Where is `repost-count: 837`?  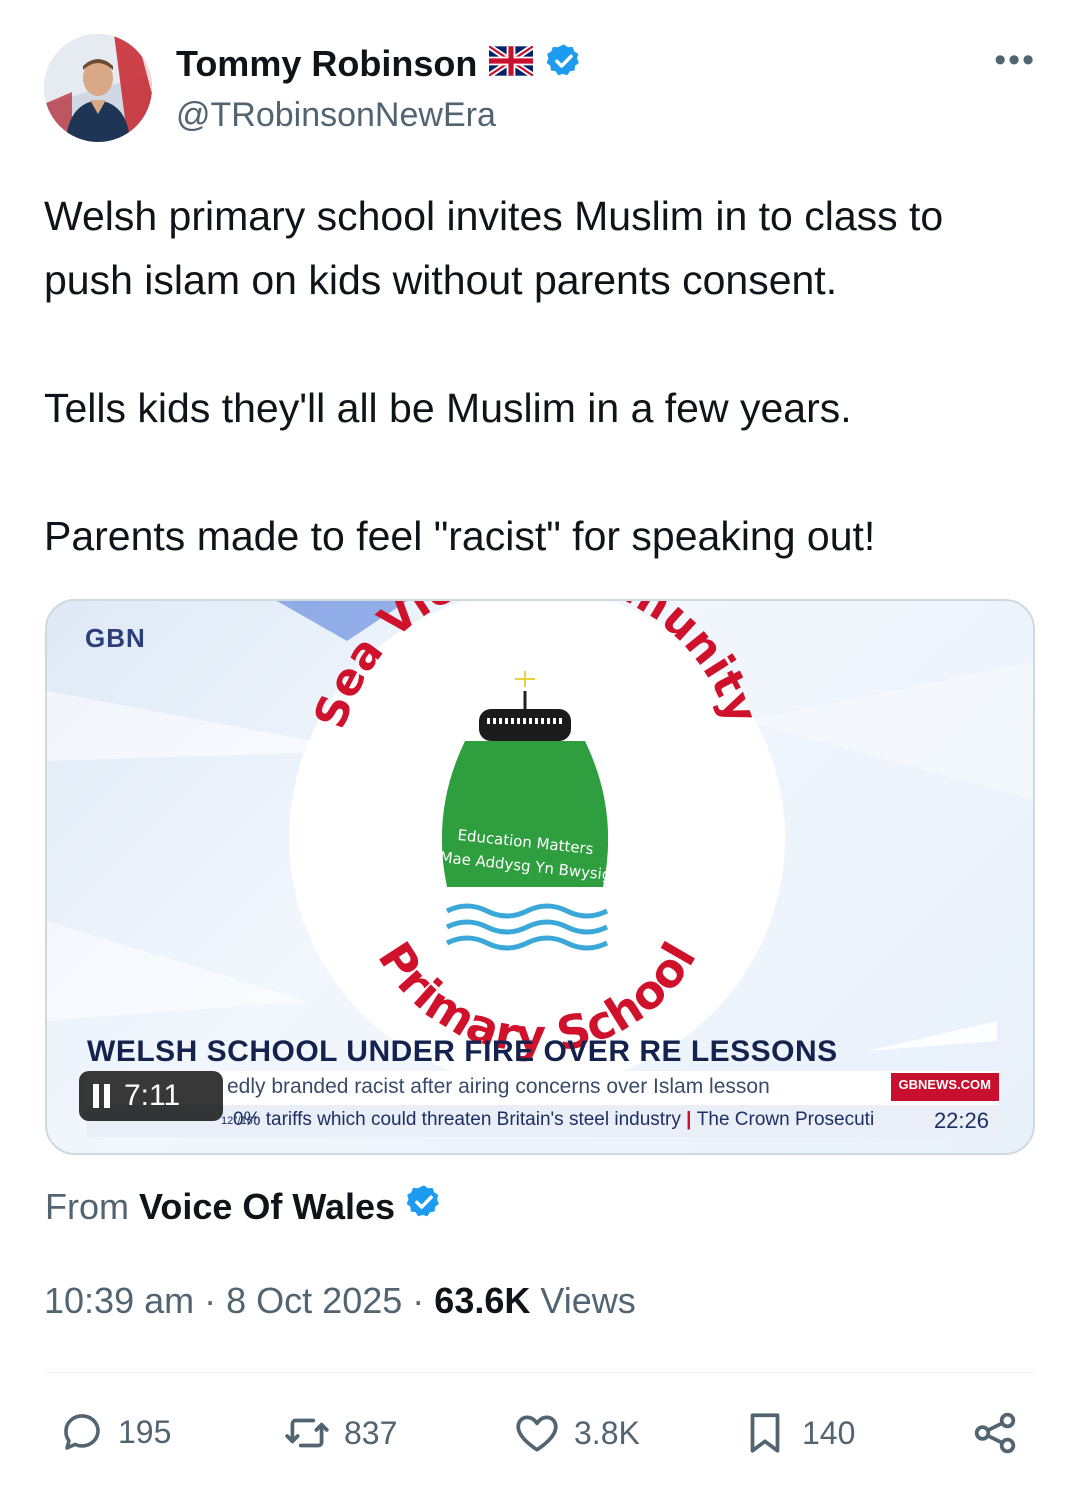 repost-count: 837 is located at coordinates (371, 1432).